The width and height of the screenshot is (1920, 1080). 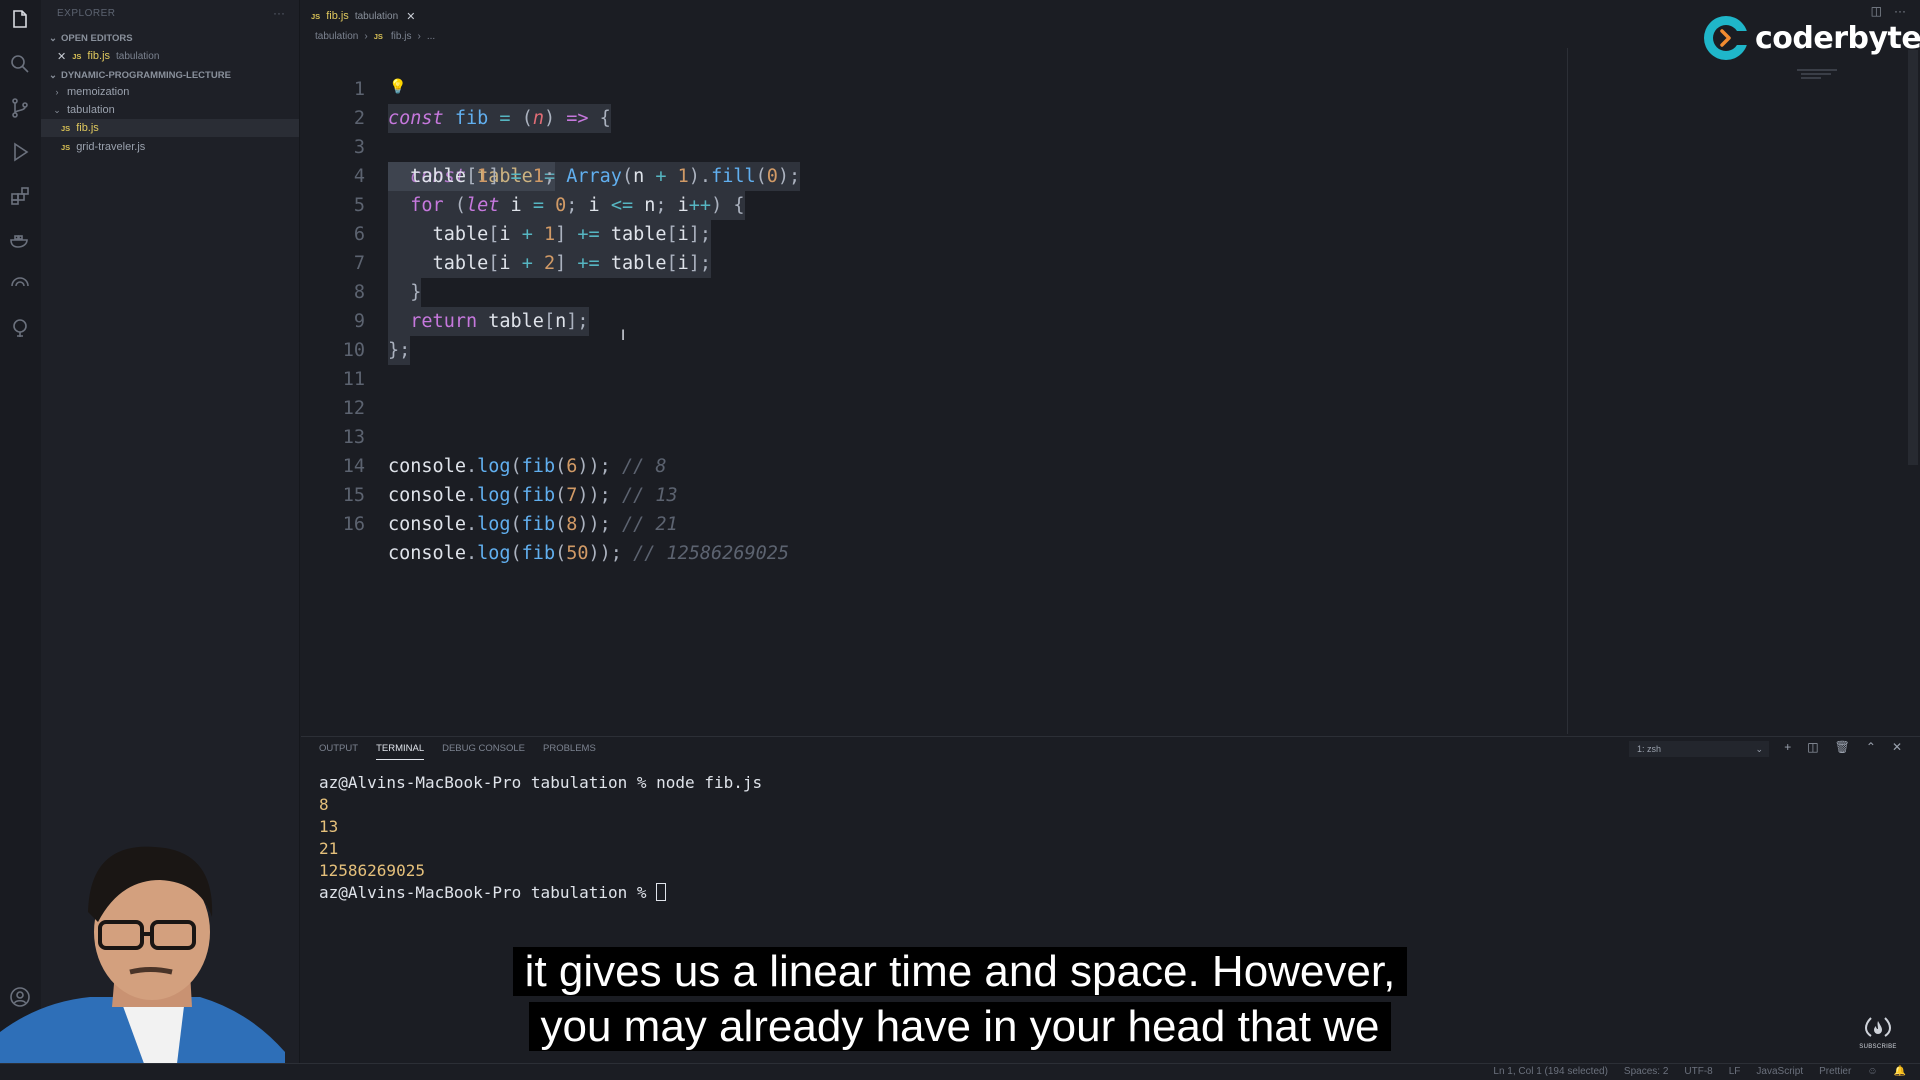 I want to click on line-number: 16, so click(x=353, y=524).